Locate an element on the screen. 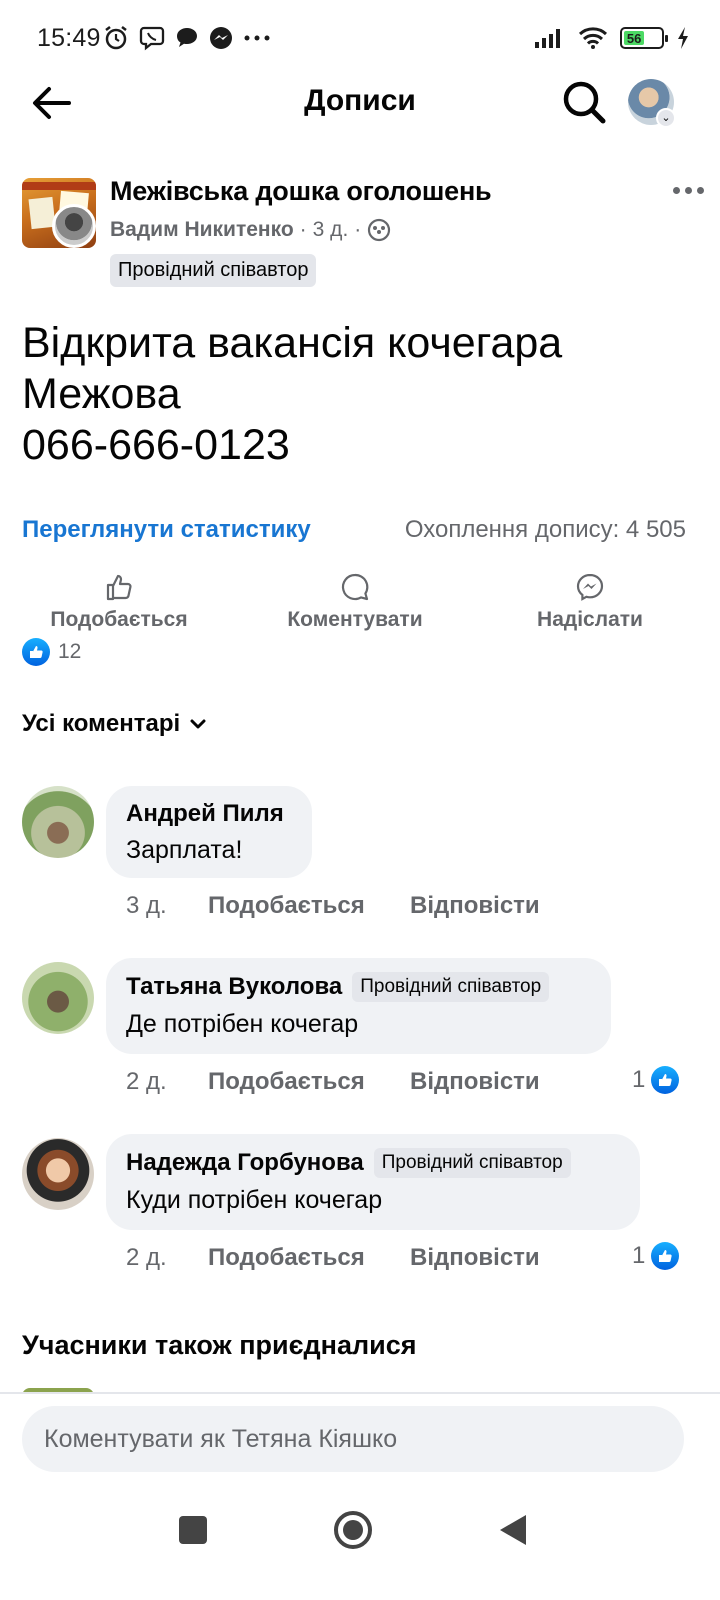 This screenshot has height=1600, width=720. status-time: 15:49 is located at coordinates (69, 38).